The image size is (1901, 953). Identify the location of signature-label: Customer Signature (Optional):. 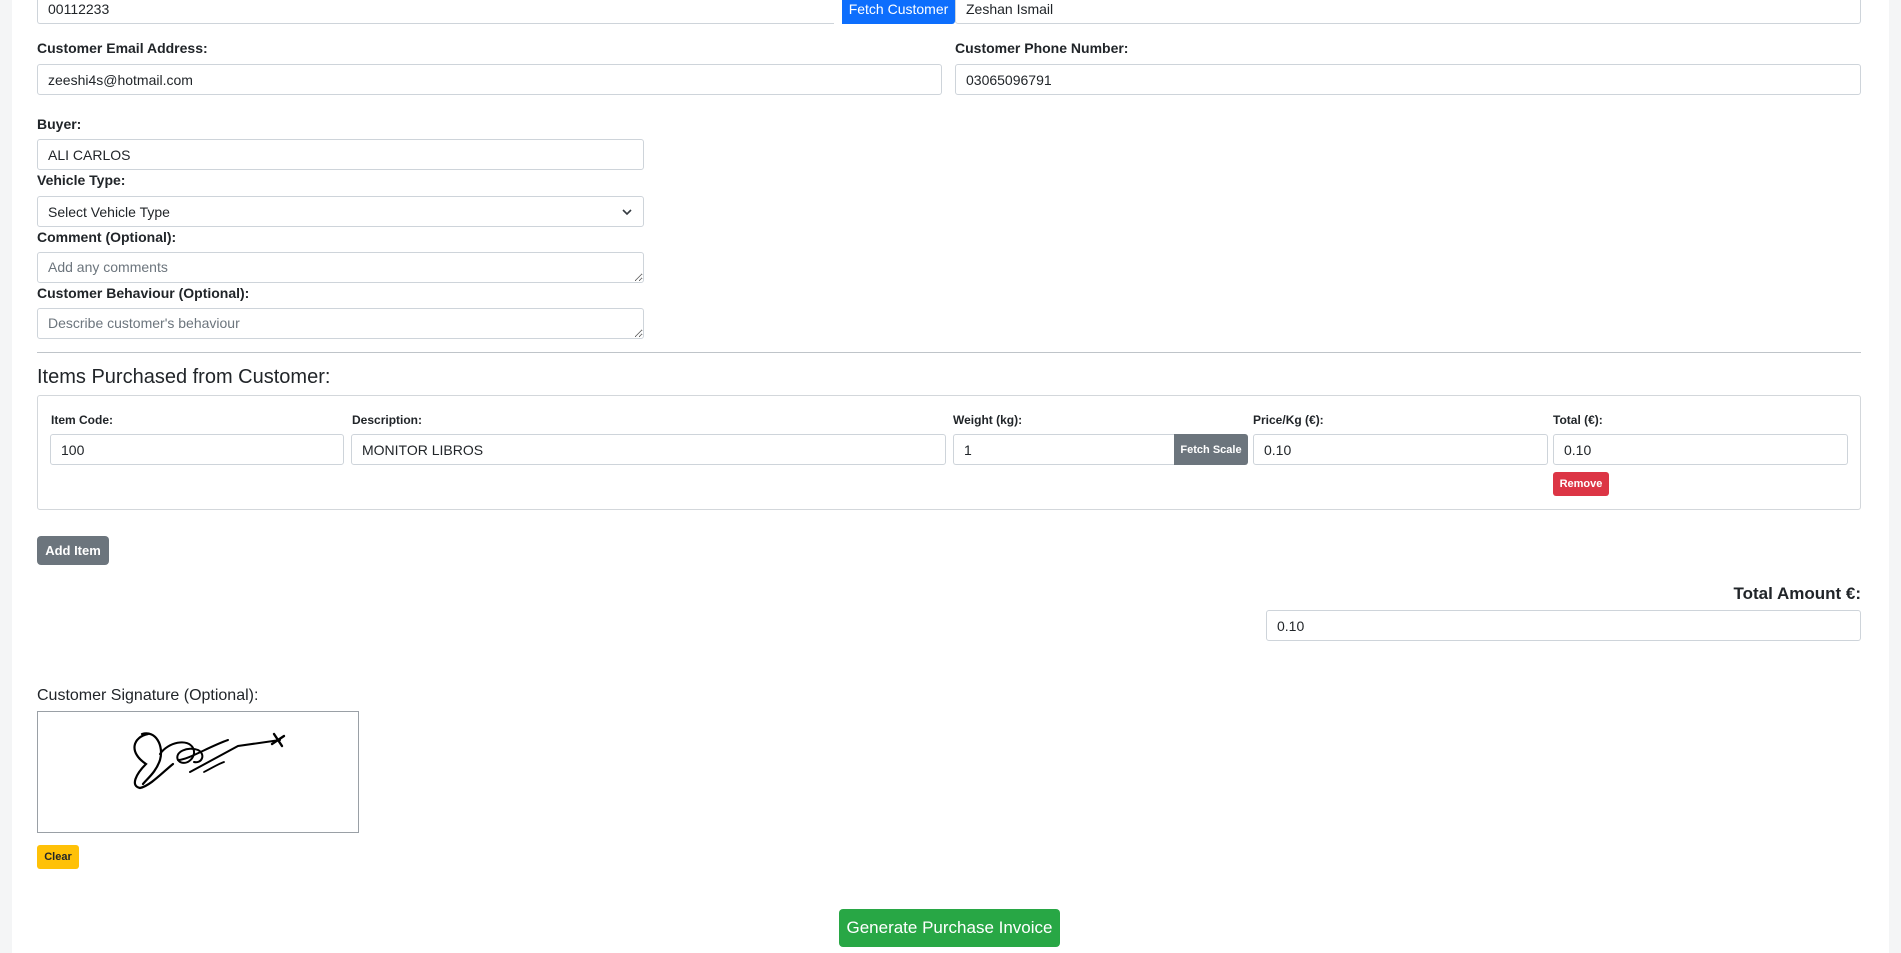
(148, 695).